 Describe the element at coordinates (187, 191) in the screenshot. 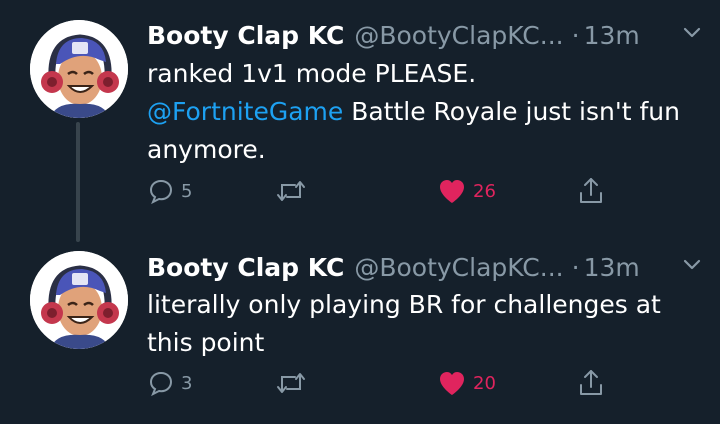

I see `reply-count: 5` at that location.